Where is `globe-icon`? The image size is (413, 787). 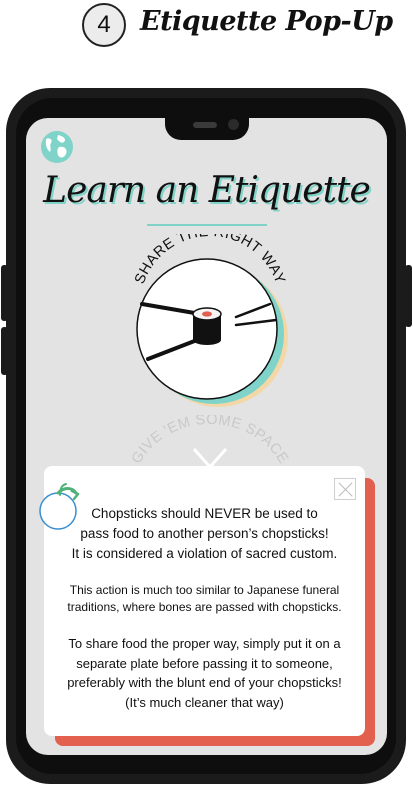 globe-icon is located at coordinates (57, 147).